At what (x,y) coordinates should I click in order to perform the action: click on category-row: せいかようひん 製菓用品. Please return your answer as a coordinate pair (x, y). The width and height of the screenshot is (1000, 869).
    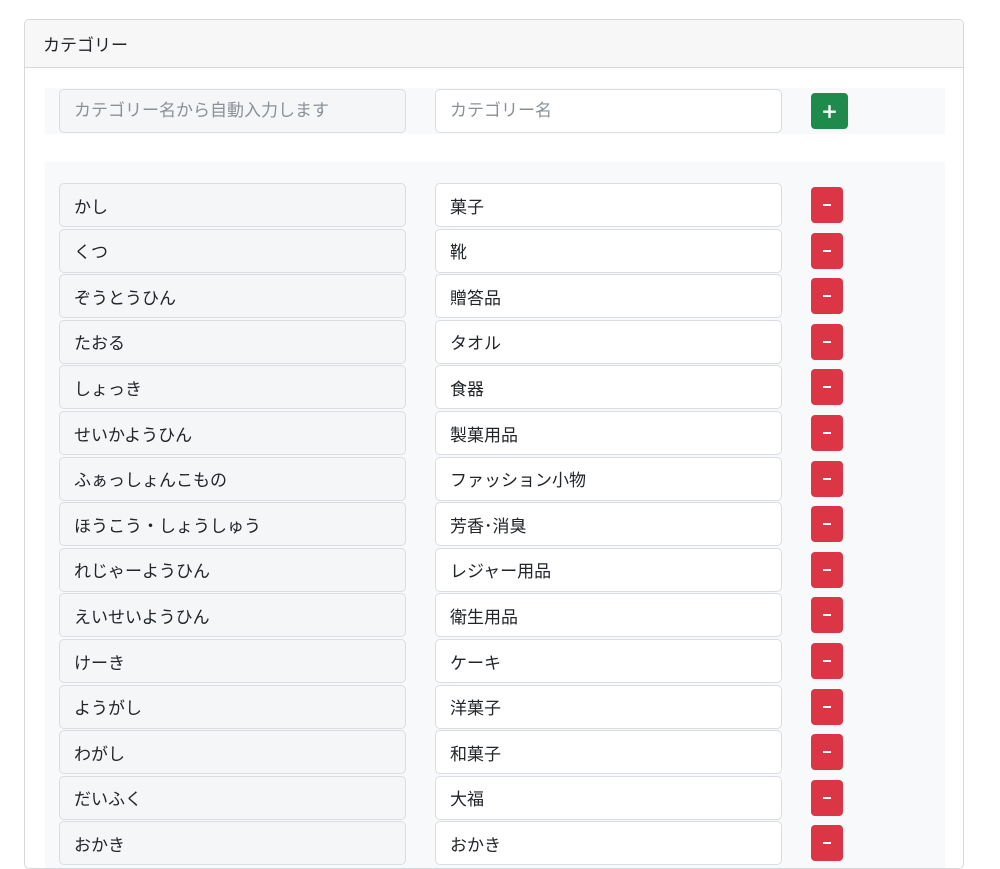
    Looking at the image, I should click on (495, 433).